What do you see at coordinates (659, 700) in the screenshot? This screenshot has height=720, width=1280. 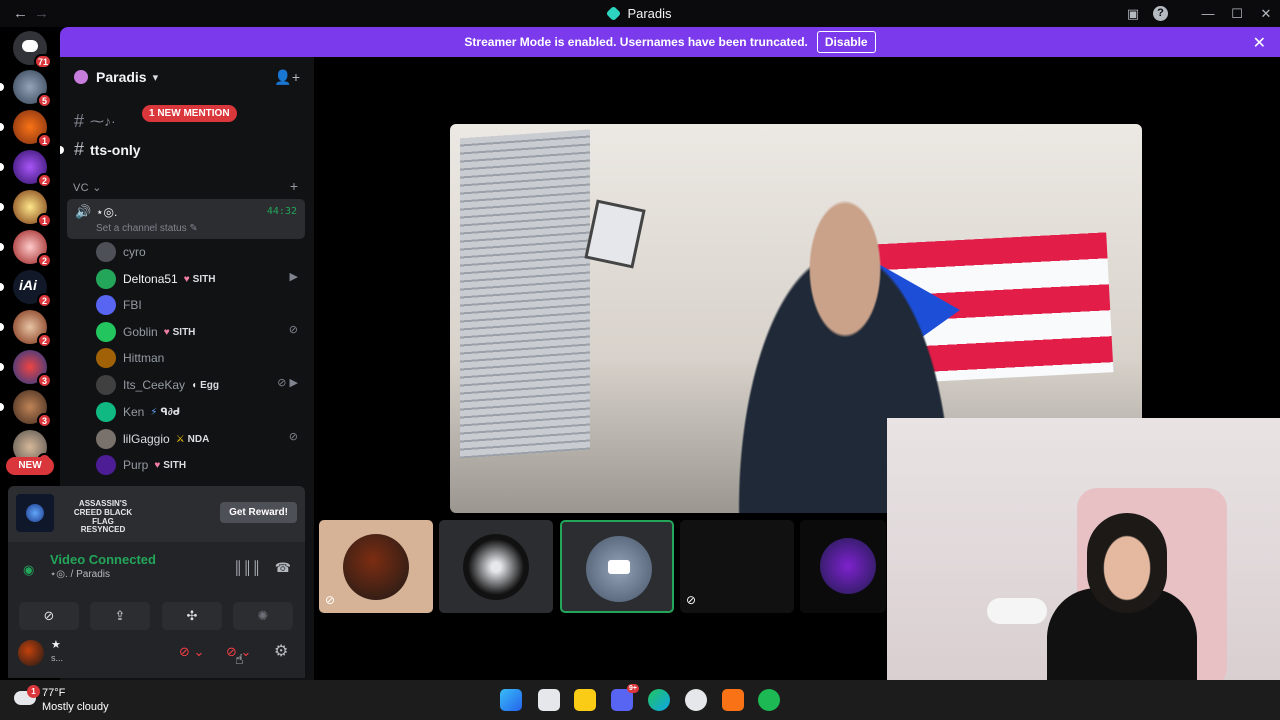 I see `edge-icon` at bounding box center [659, 700].